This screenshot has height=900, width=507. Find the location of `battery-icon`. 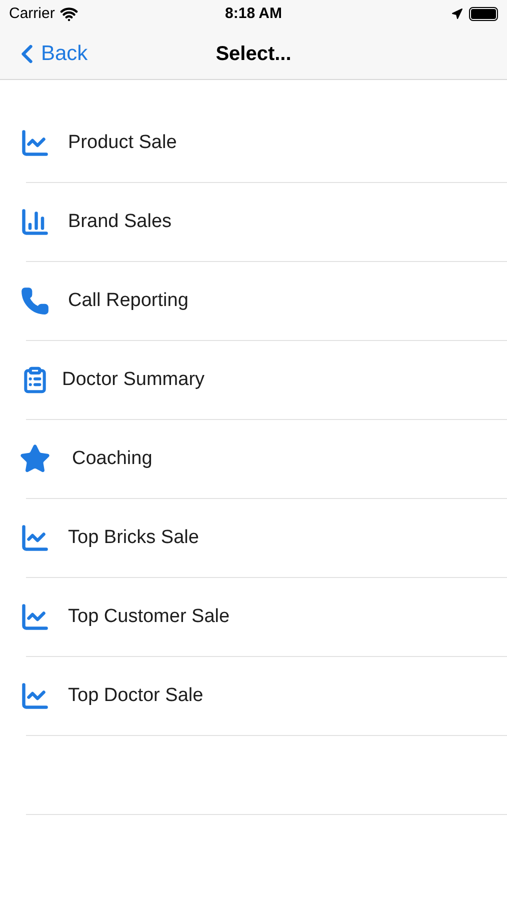

battery-icon is located at coordinates (483, 14).